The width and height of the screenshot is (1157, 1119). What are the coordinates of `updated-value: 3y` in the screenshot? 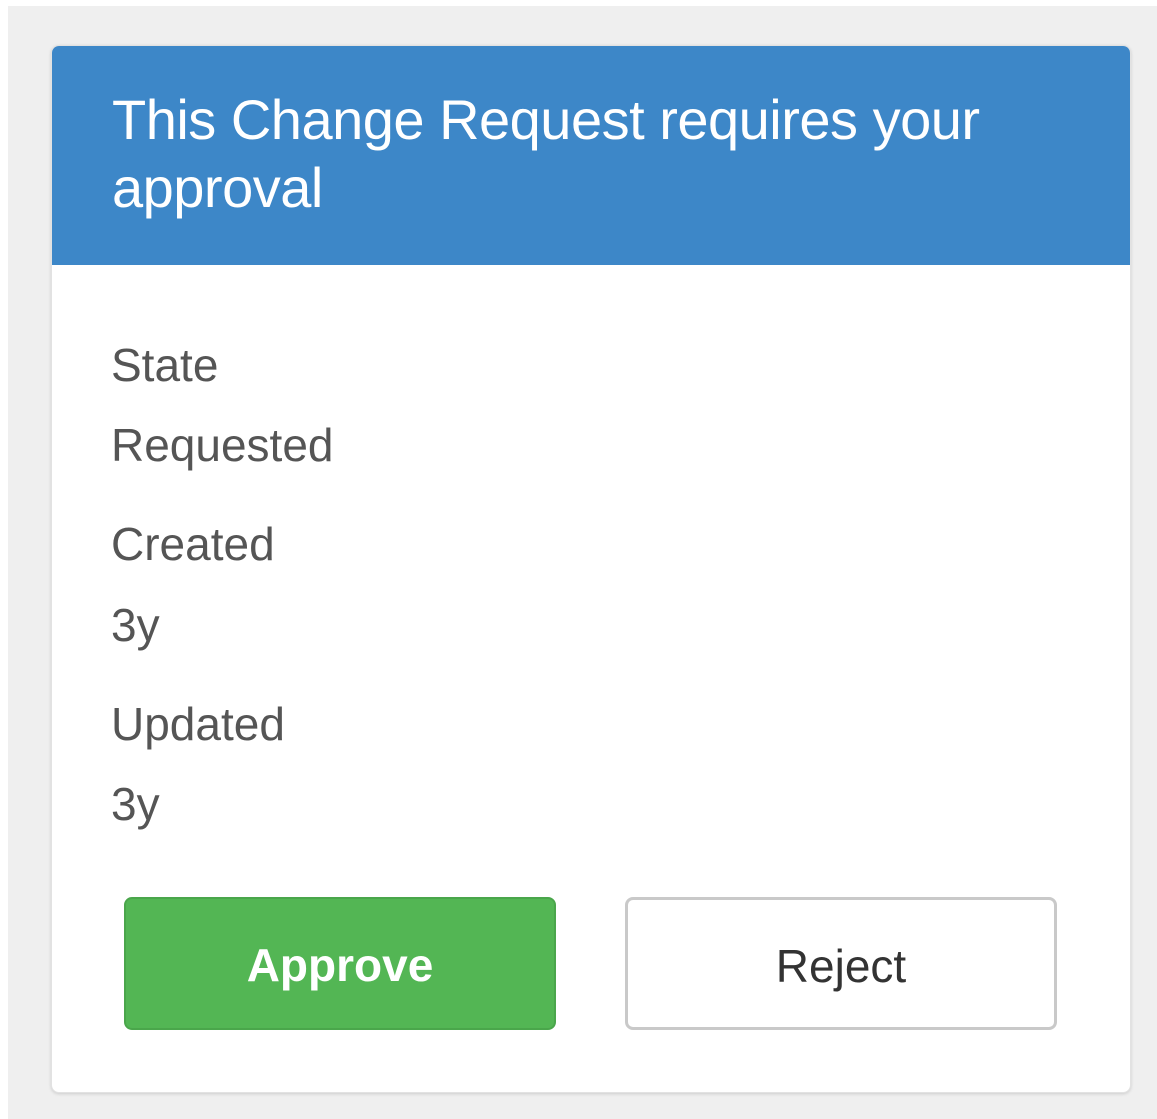 It's located at (135, 804).